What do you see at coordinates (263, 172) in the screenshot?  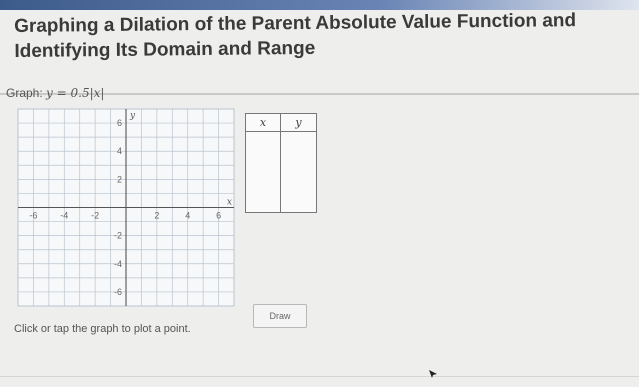 I see `table-cell-x` at bounding box center [263, 172].